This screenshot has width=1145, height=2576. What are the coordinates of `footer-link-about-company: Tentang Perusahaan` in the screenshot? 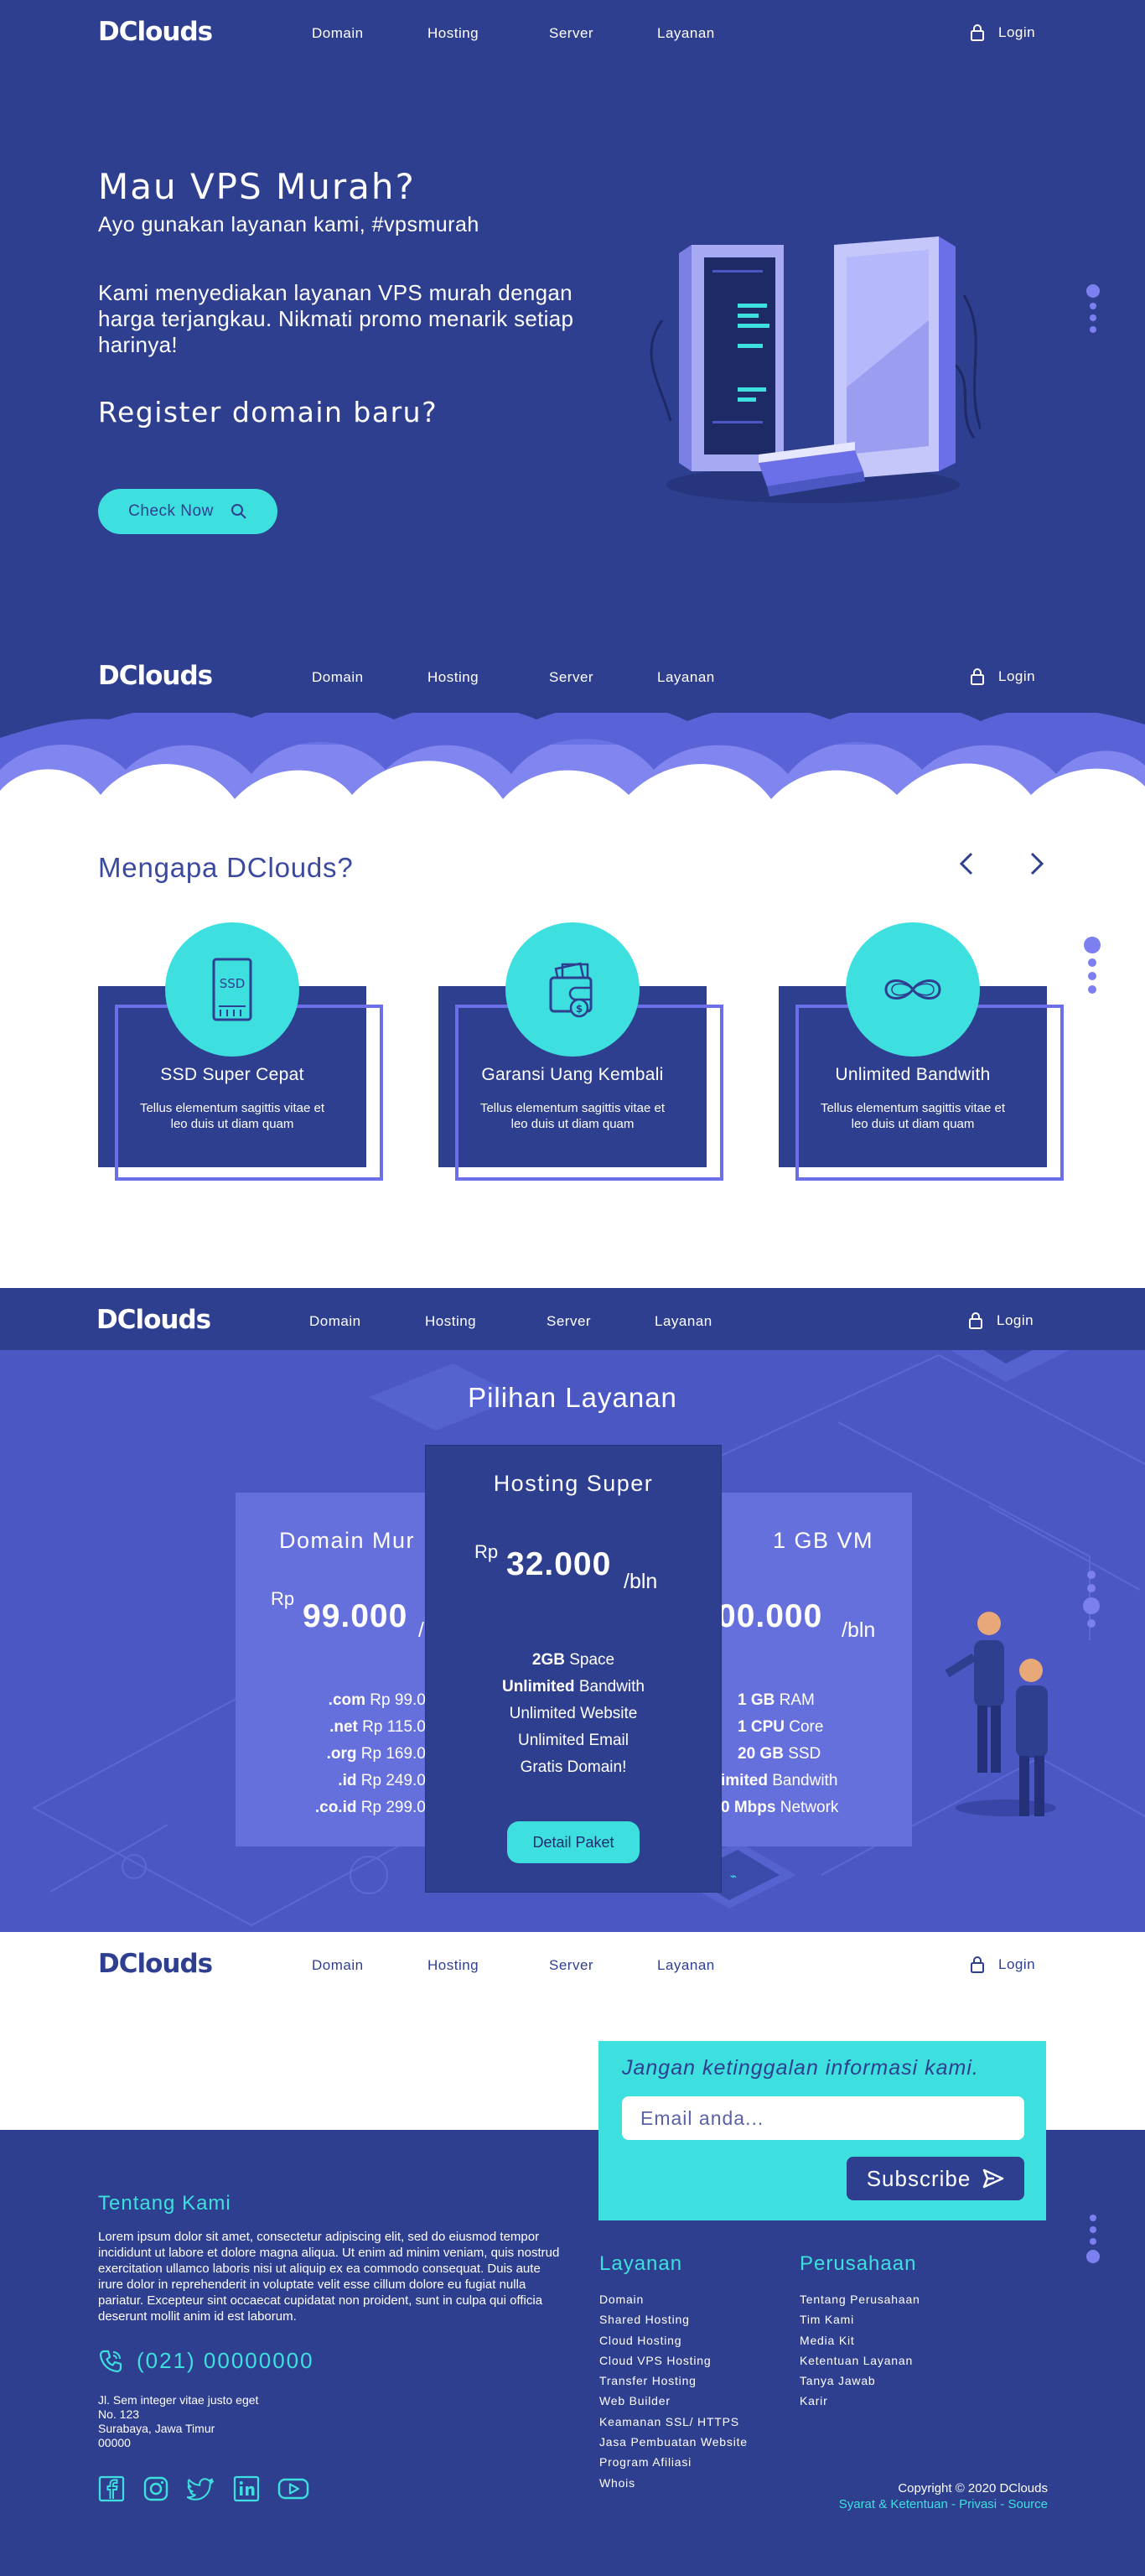 It's located at (860, 2299).